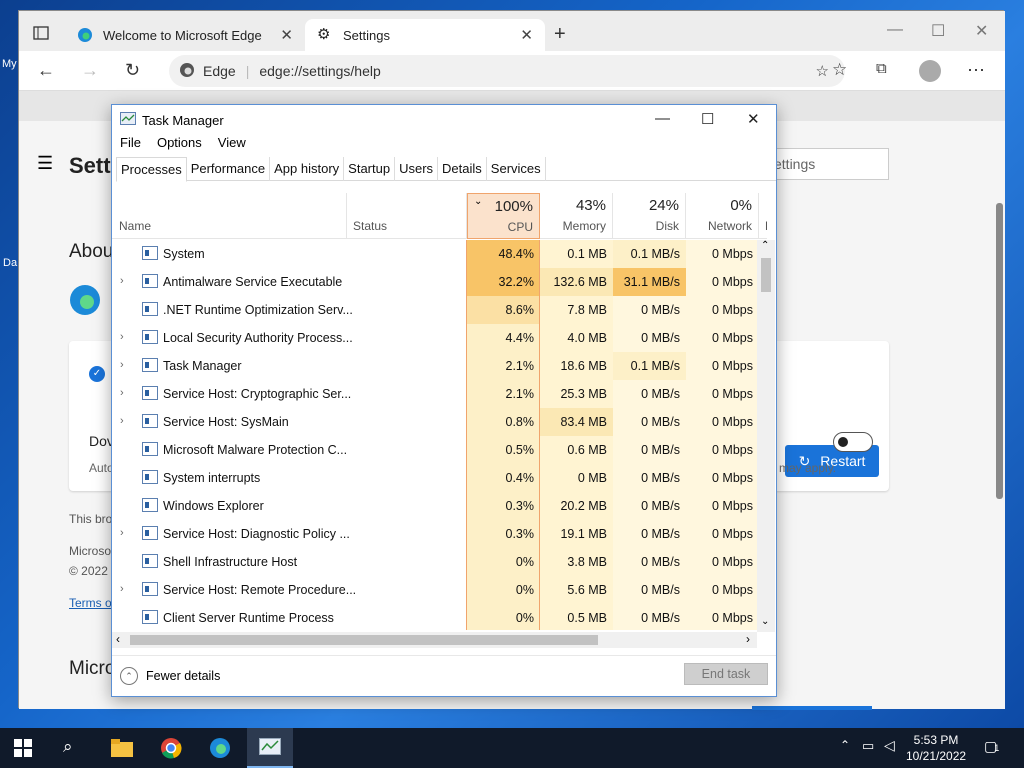 The height and width of the screenshot is (768, 1024). I want to click on tab-app-history: App history, so click(307, 169).